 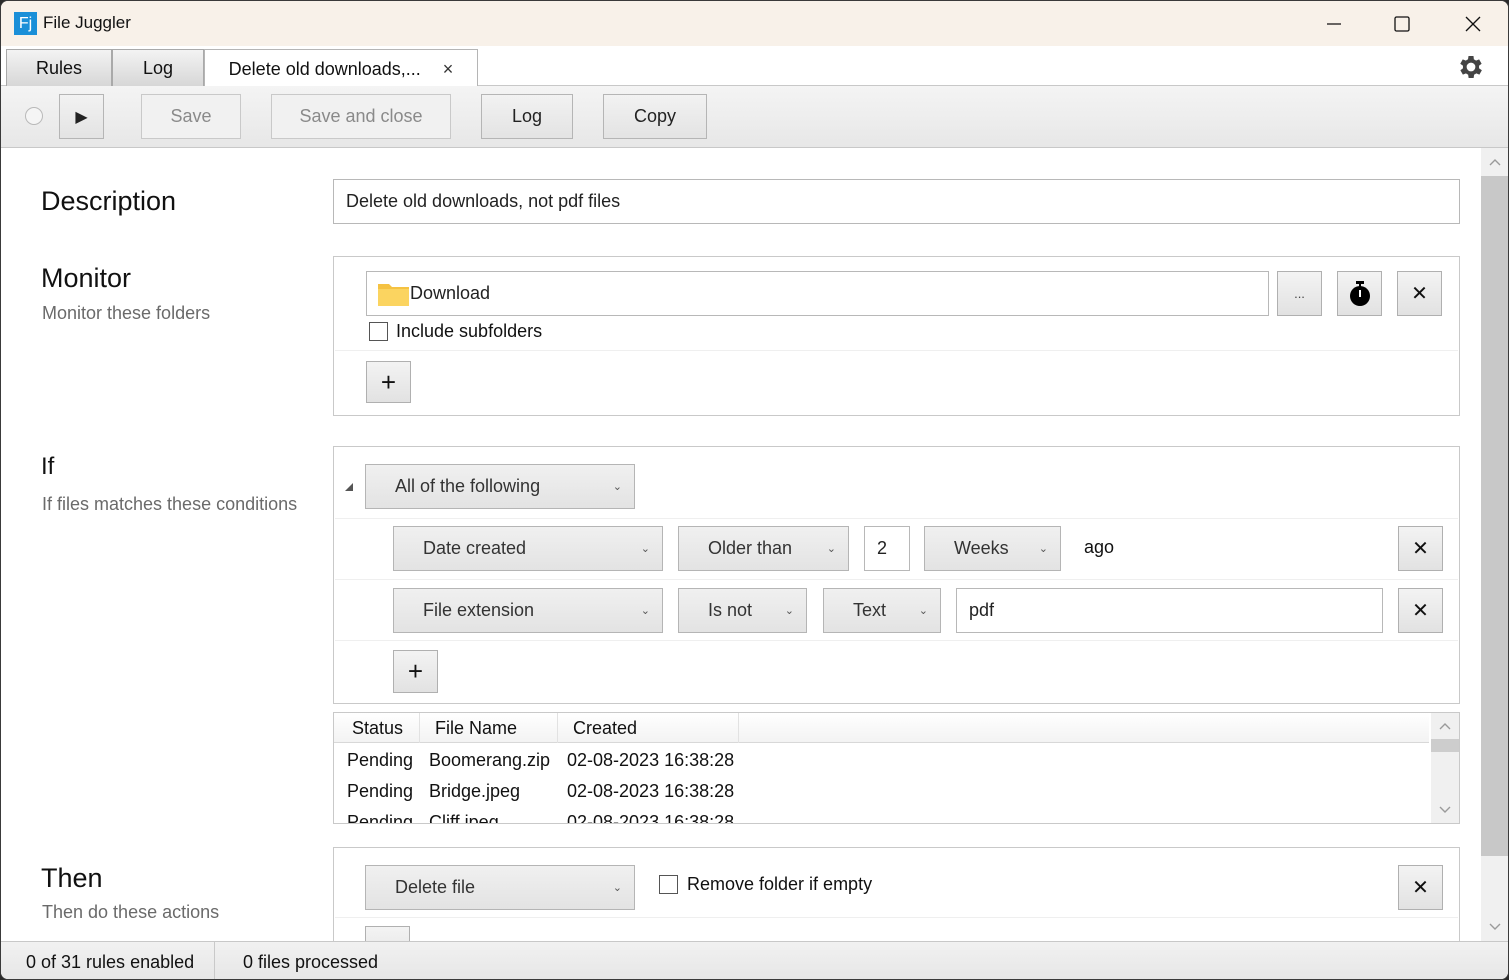 I want to click on amount-input: 2, so click(x=887, y=548).